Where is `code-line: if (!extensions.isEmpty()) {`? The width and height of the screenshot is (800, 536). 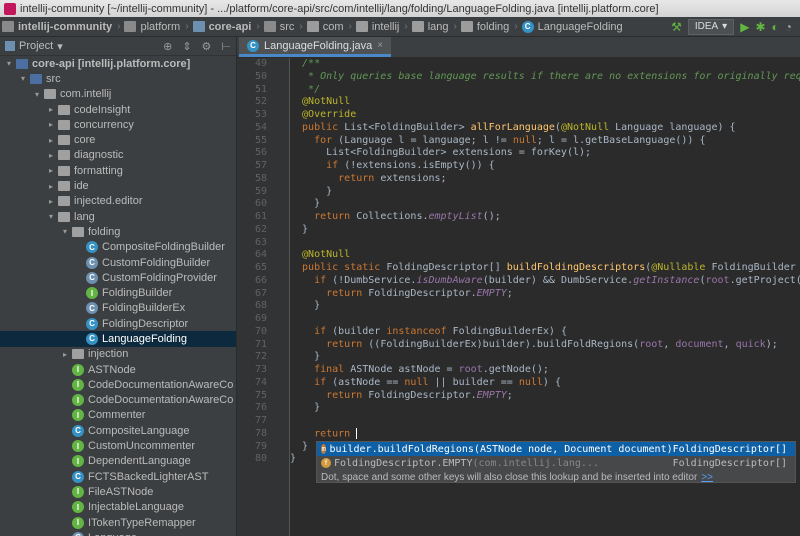 code-line: if (!extensions.isEmpty()) { is located at coordinates (545, 166).